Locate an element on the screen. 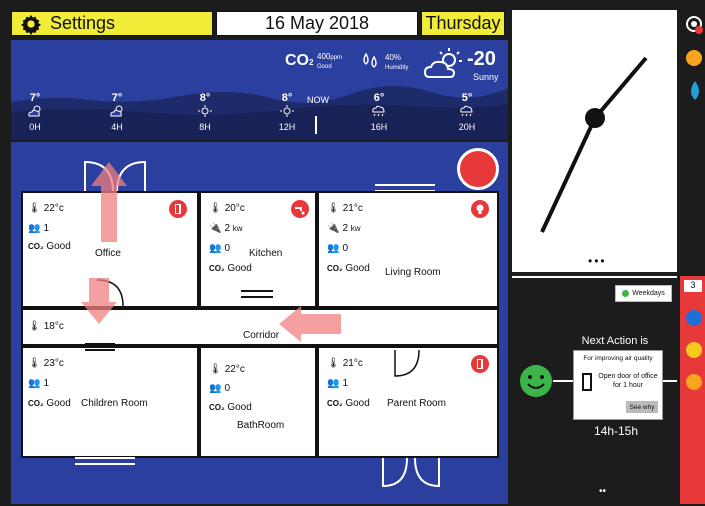  parent-temp-value: 21°c is located at coordinates (352, 363).